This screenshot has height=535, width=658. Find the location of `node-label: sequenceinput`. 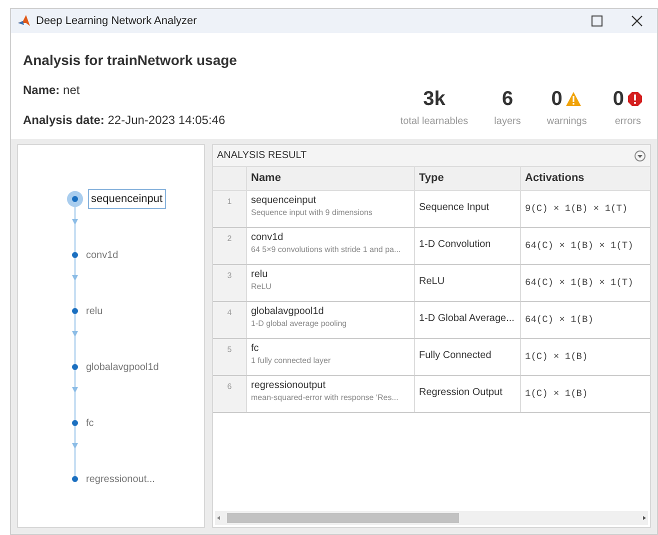

node-label: sequenceinput is located at coordinates (127, 199).